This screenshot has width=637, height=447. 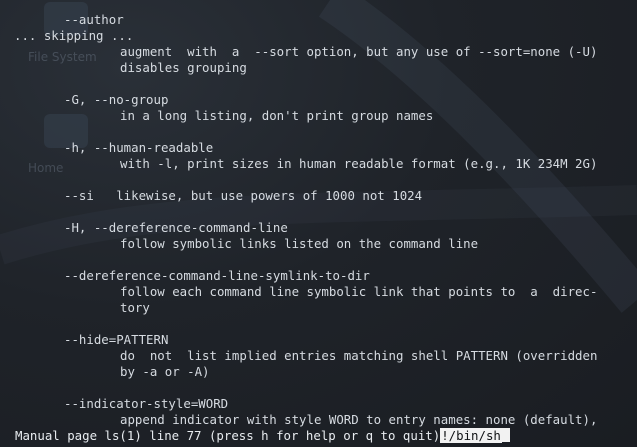 I want to click on description-line: by -a or -A), so click(x=165, y=371).